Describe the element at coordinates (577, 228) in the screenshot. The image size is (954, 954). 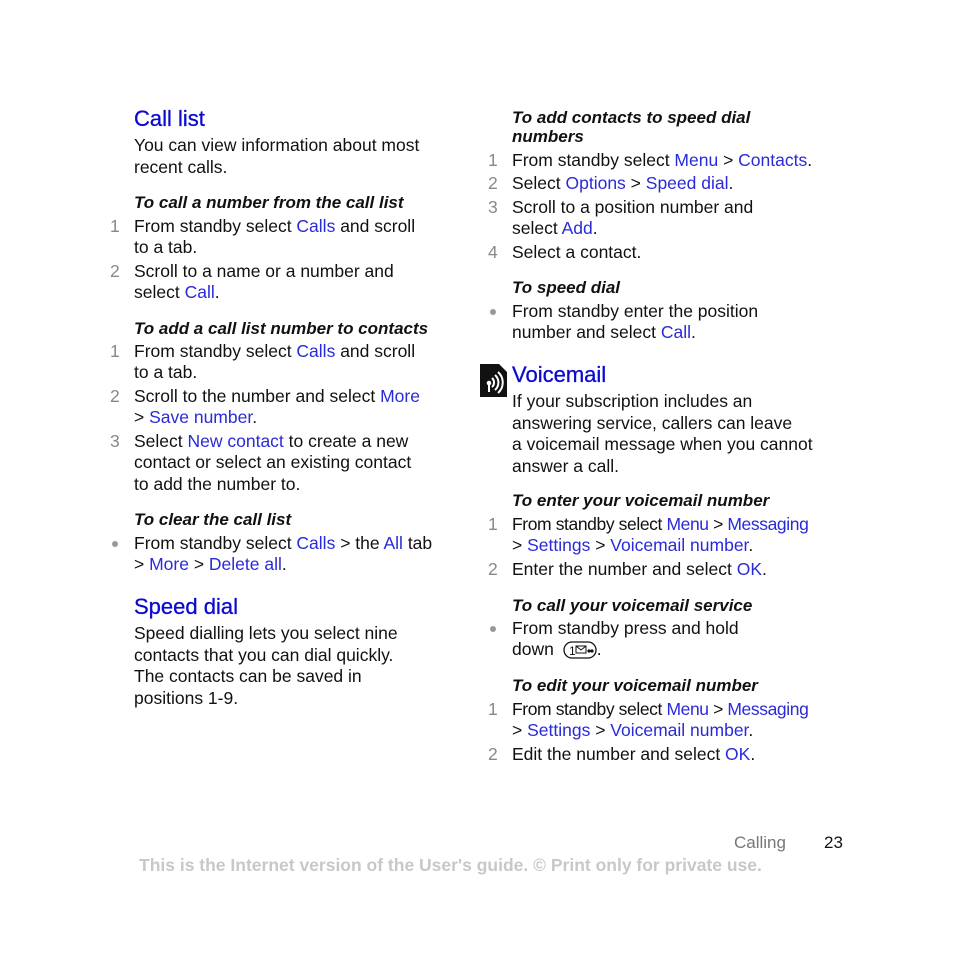
I see `link-add: Add` at that location.